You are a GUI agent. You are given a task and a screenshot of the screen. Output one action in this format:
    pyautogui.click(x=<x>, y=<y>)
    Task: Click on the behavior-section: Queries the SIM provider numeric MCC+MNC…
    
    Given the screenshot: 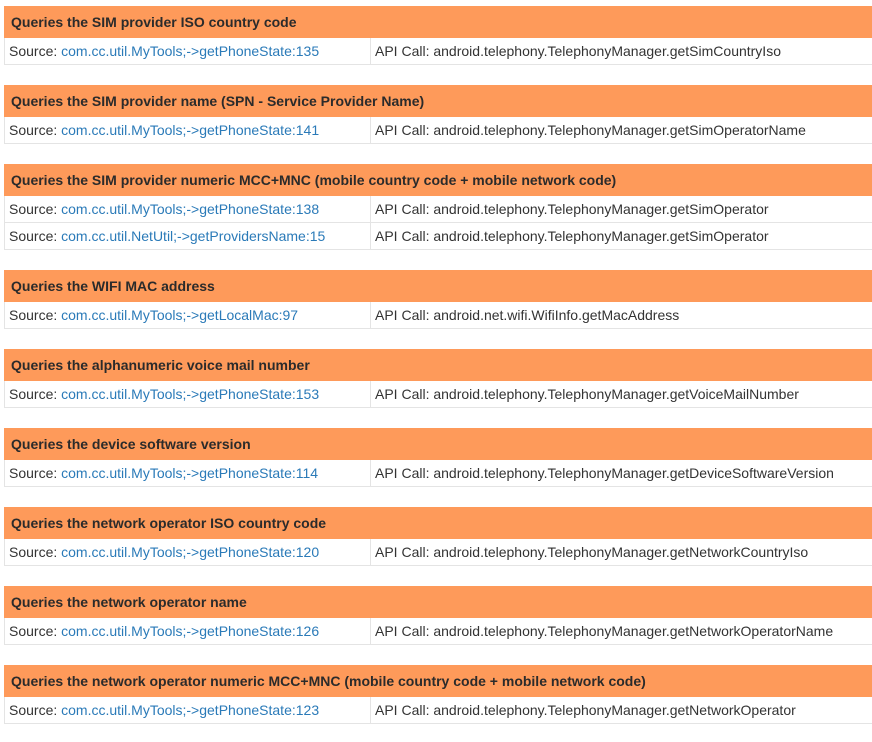 What is the action you would take?
    pyautogui.click(x=438, y=207)
    